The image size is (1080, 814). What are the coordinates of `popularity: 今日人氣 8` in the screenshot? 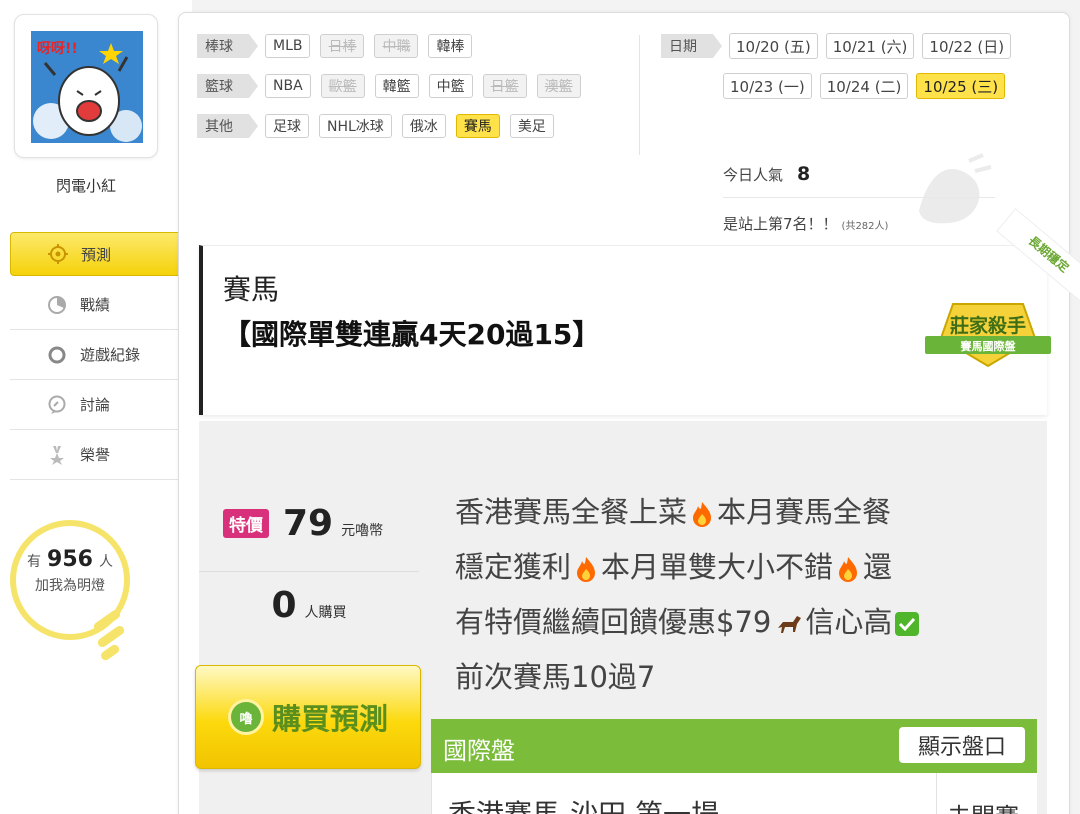 It's located at (766, 174).